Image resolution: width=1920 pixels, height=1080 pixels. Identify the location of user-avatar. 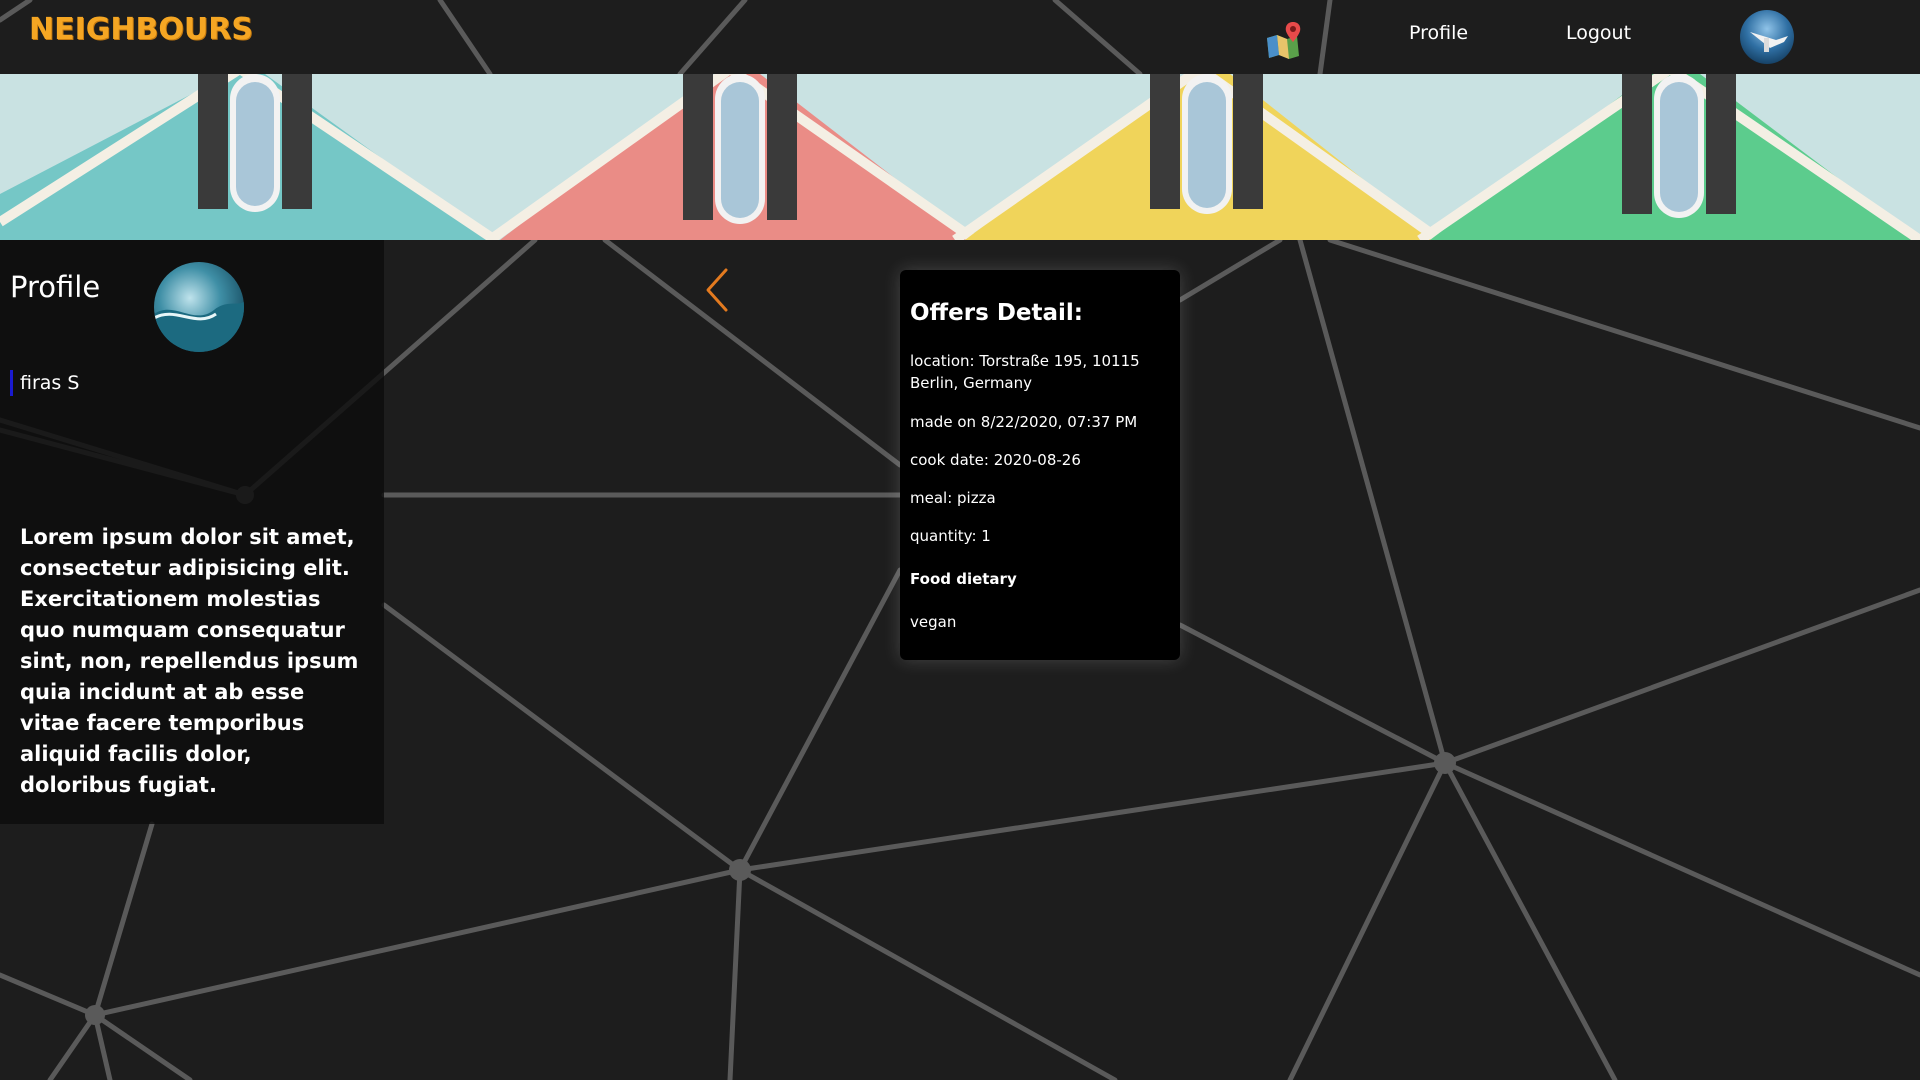
(1767, 37).